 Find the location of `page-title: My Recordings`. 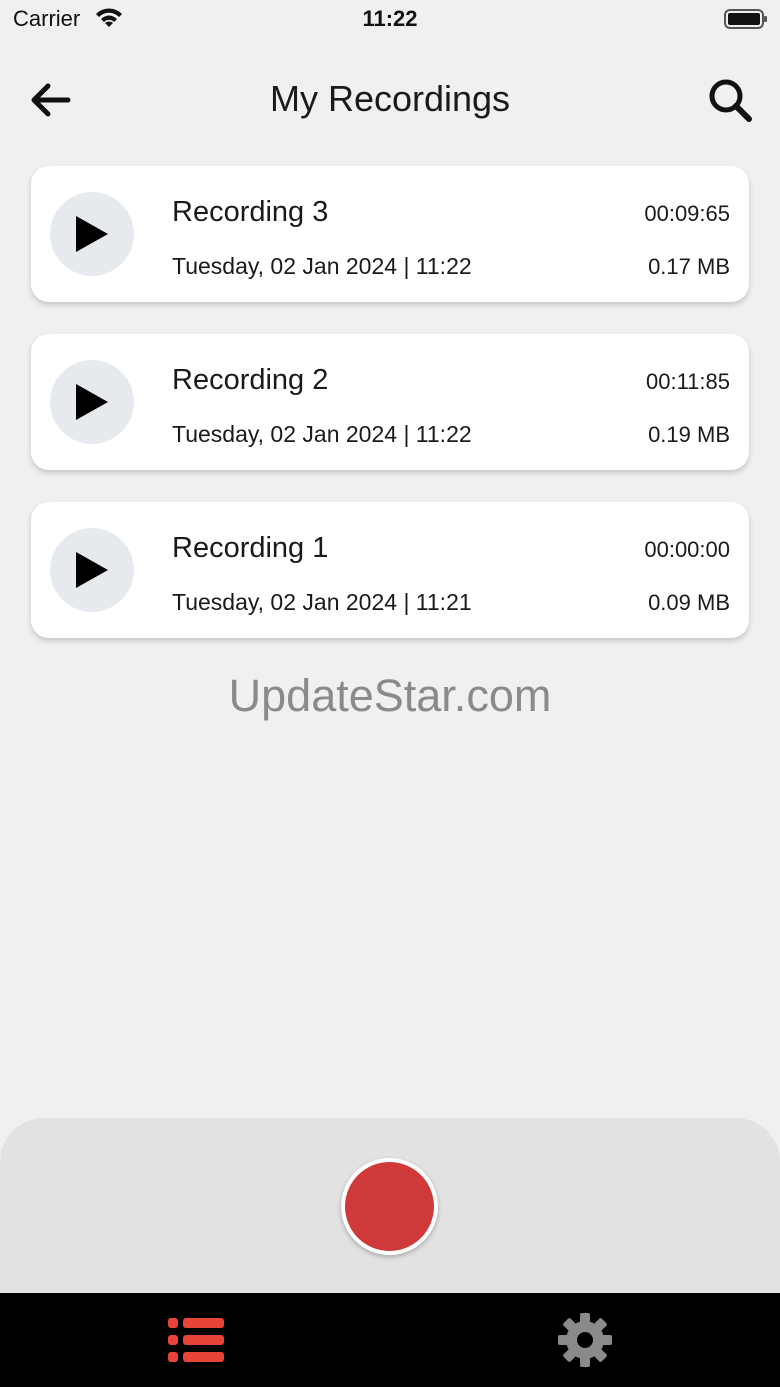

page-title: My Recordings is located at coordinates (390, 98).